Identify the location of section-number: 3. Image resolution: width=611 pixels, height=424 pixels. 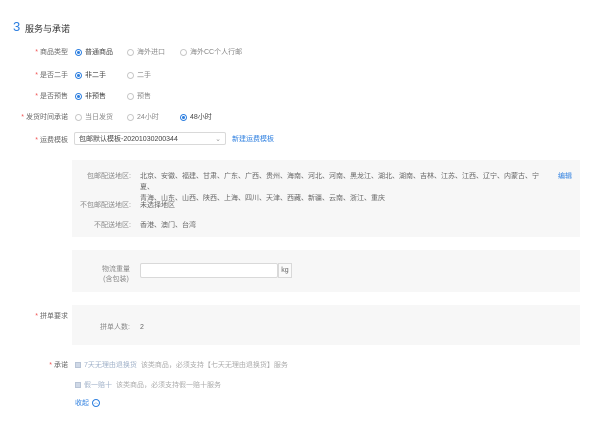
(17, 26).